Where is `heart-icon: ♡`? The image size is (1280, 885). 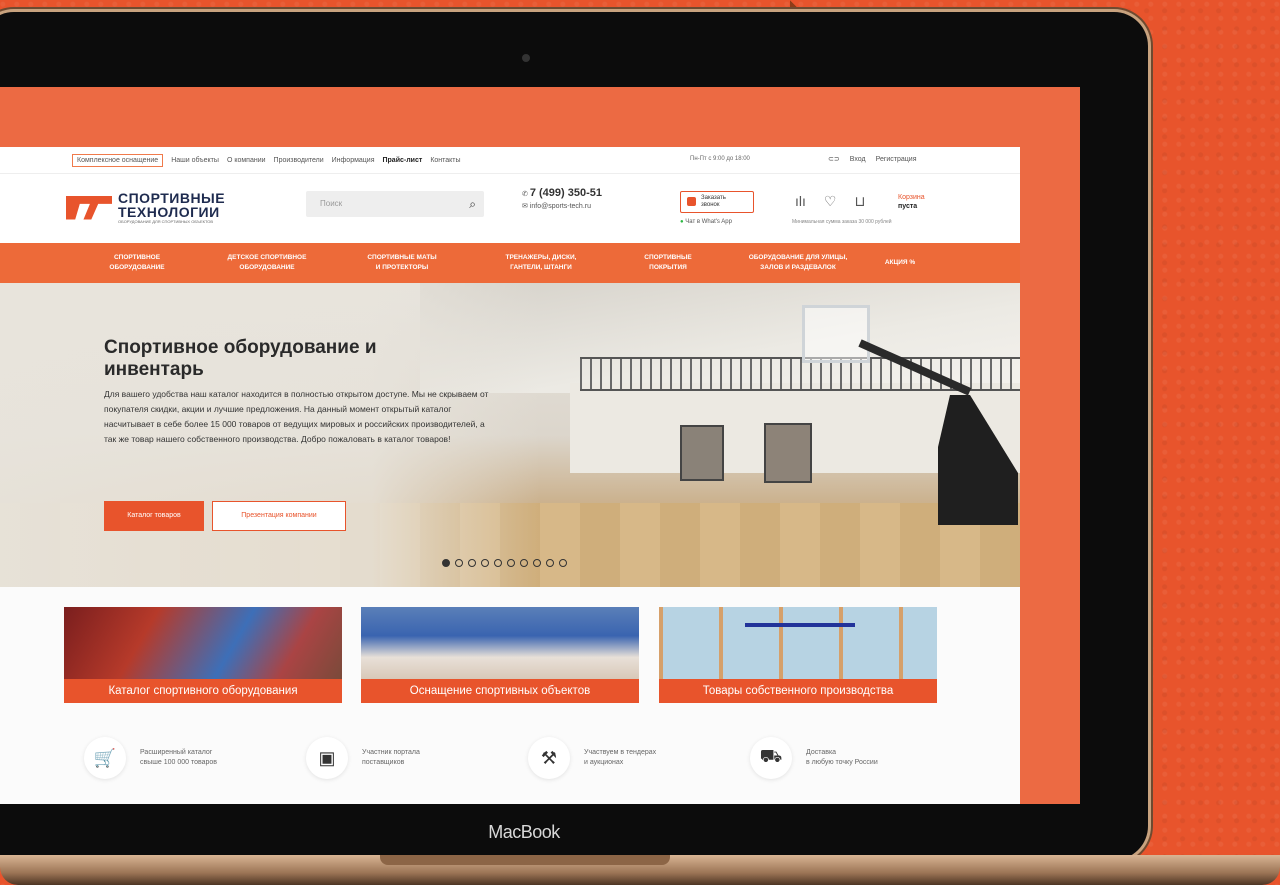 heart-icon: ♡ is located at coordinates (830, 201).